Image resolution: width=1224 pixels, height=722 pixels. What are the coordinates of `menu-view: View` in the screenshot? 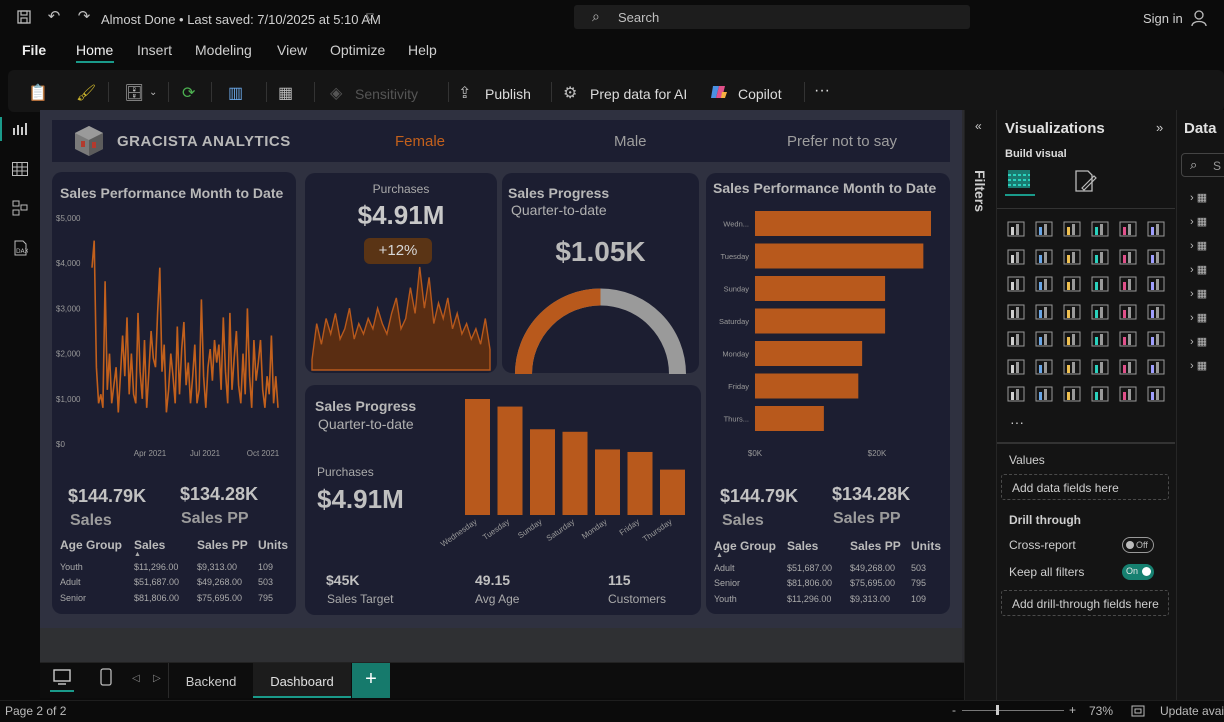 It's located at (292, 50).